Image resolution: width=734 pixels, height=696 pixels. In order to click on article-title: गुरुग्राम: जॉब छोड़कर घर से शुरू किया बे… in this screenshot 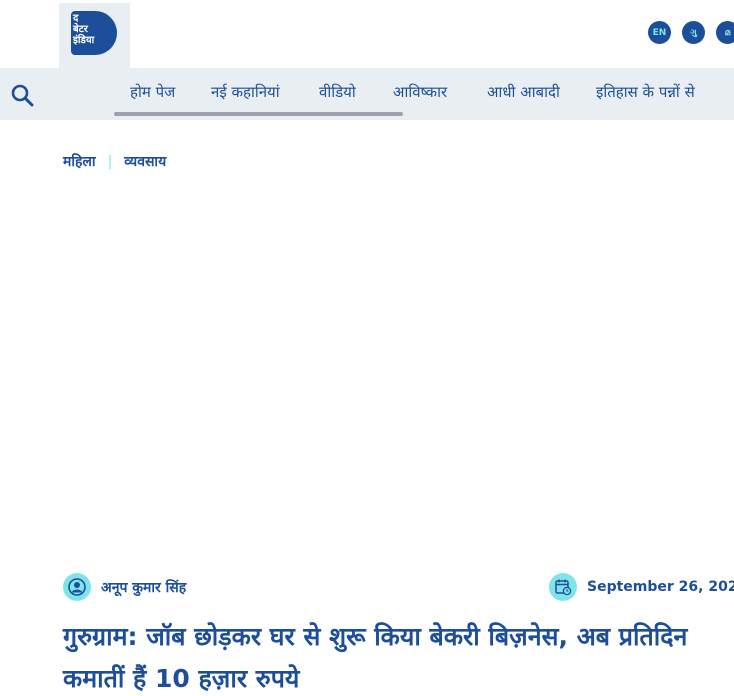, I will do `click(375, 657)`.